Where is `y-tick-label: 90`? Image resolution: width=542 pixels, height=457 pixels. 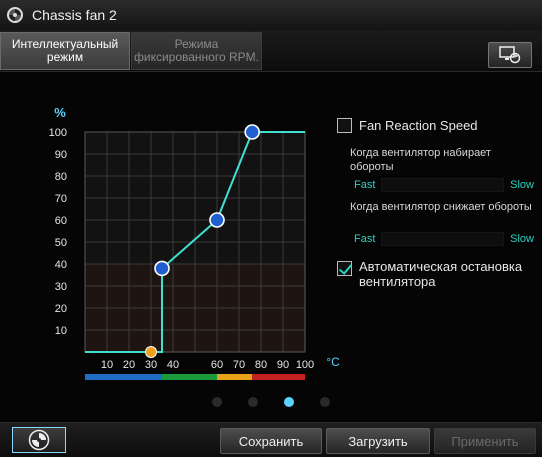 y-tick-label: 90 is located at coordinates (61, 155).